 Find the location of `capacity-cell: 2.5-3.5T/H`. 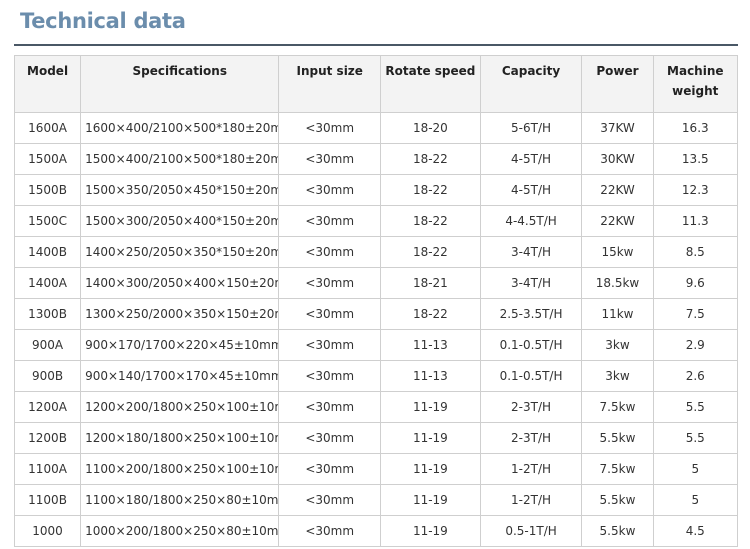

capacity-cell: 2.5-3.5T/H is located at coordinates (531, 314).